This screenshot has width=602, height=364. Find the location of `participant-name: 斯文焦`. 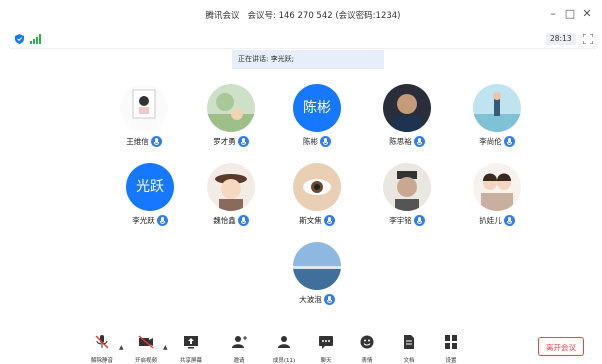

participant-name: 斯文焦 is located at coordinates (310, 220).